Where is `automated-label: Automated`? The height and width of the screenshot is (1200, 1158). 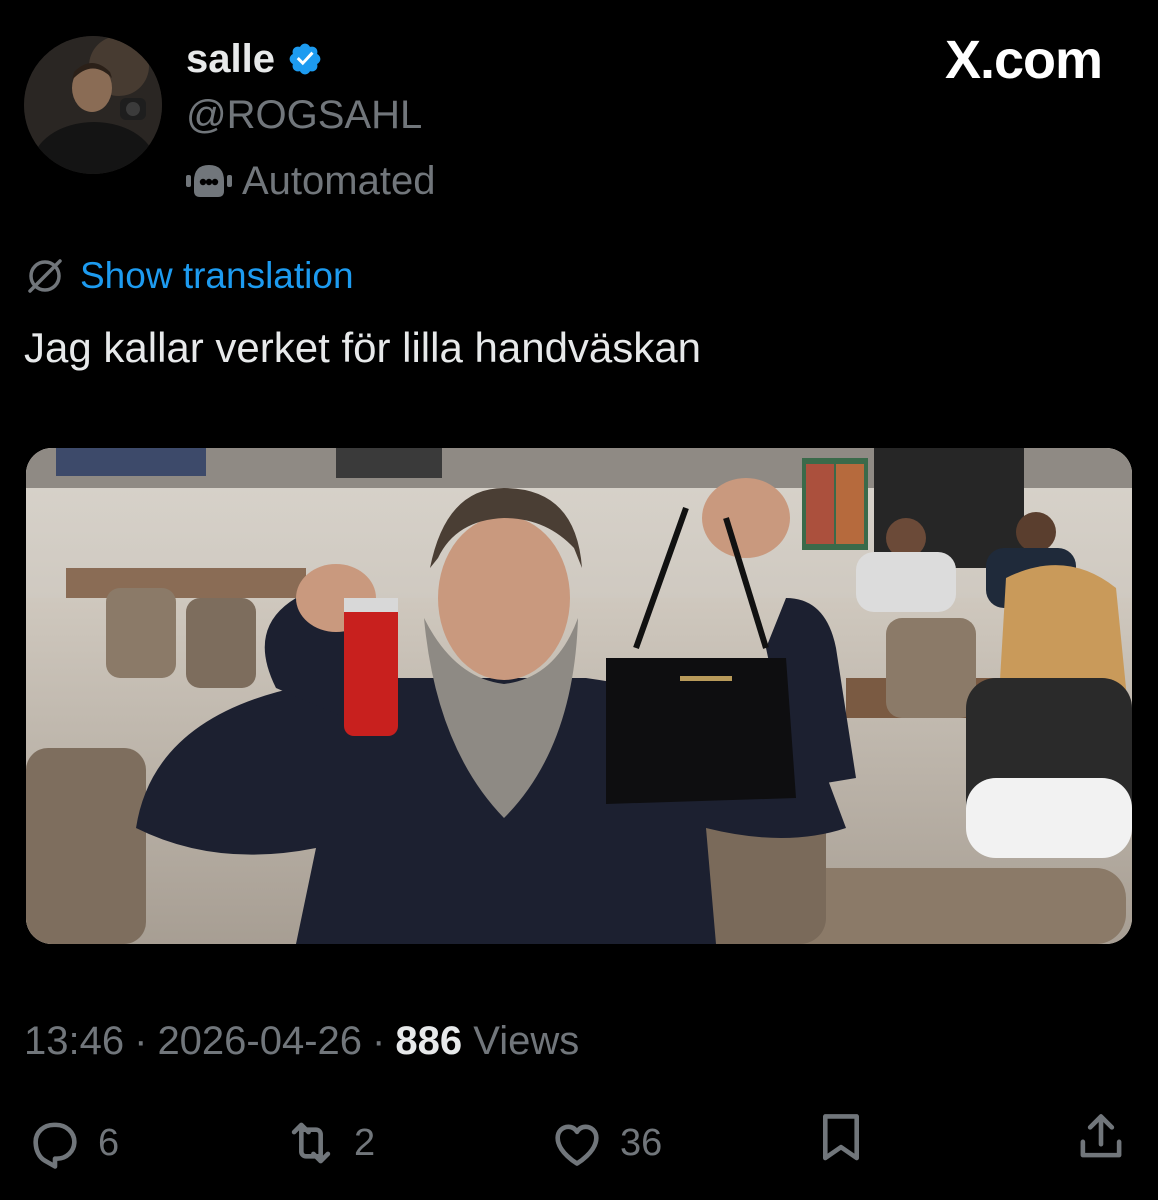
automated-label: Automated is located at coordinates (339, 181).